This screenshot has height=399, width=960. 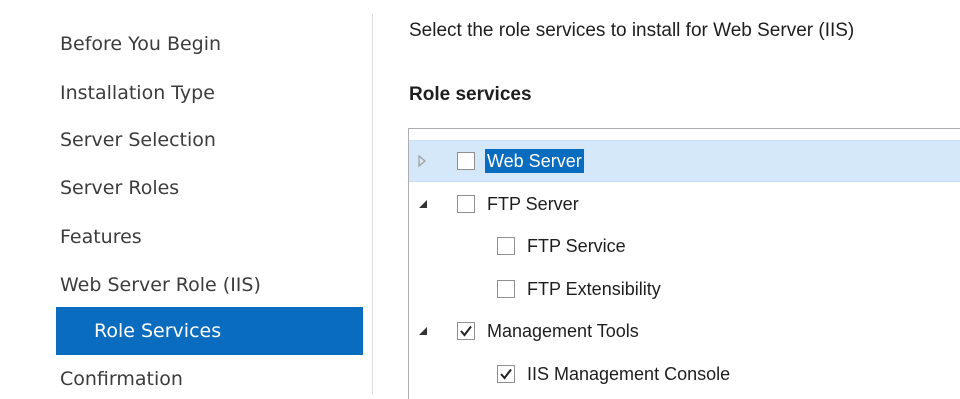 I want to click on tree-label-ftp-service: FTP Service, so click(x=576, y=246).